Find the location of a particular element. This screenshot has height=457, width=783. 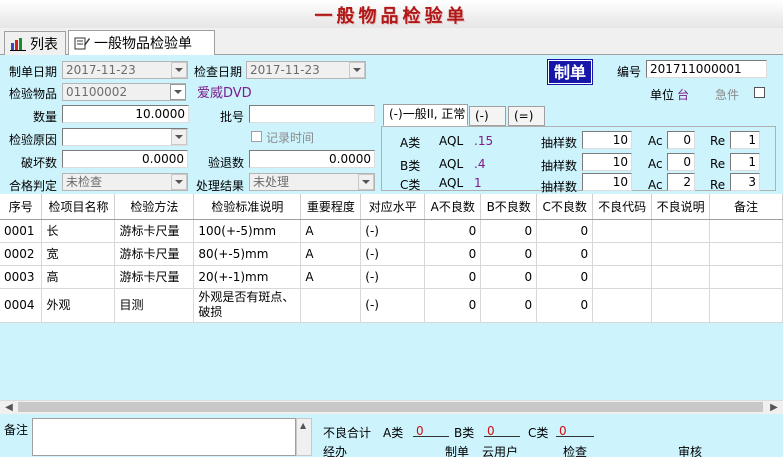

judgement-dropdown is located at coordinates (179, 182).